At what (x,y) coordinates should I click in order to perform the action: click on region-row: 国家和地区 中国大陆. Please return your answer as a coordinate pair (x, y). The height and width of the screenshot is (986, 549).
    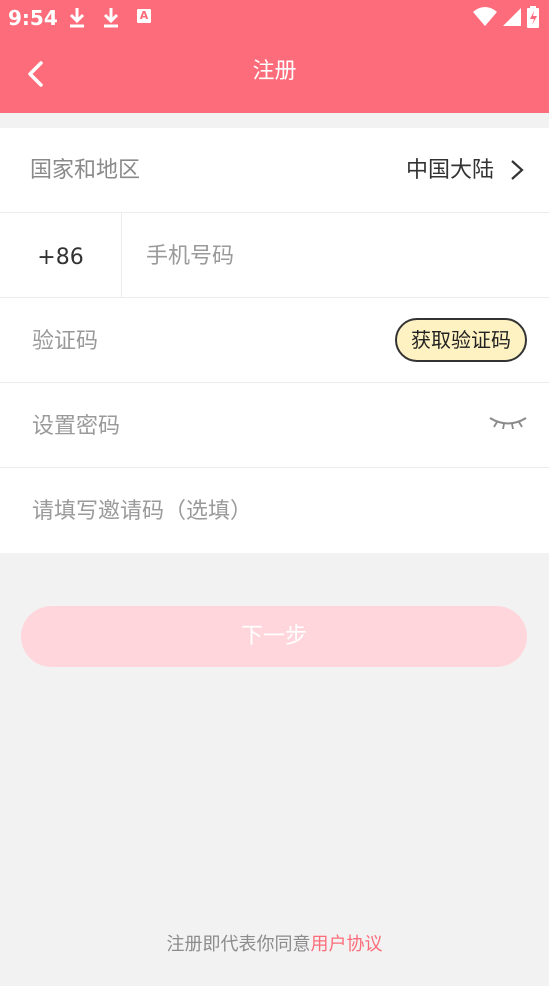
    Looking at the image, I should click on (274, 170).